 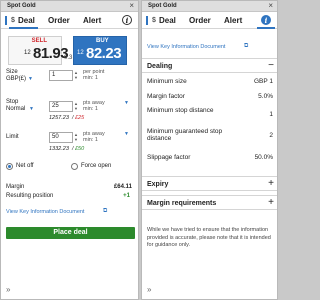 What do you see at coordinates (185, 135) in the screenshot?
I see `dealing-key: Minimum guaranteed stop distance` at bounding box center [185, 135].